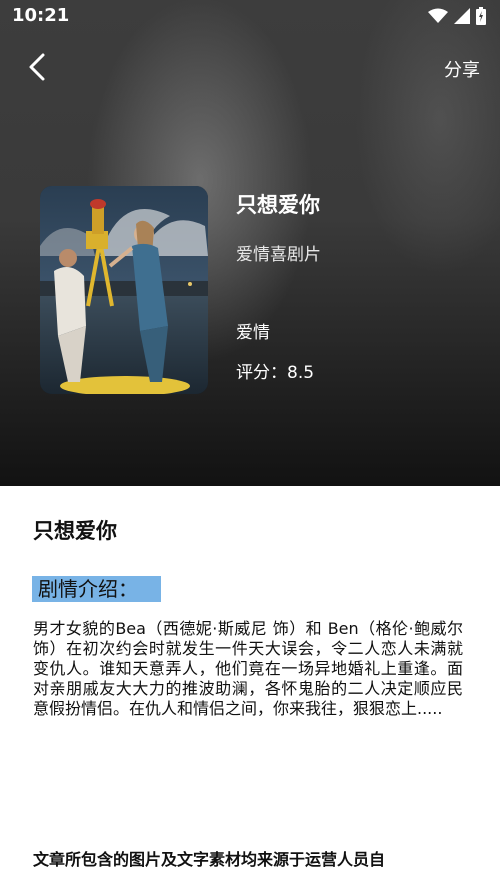  I want to click on poster-image, so click(124, 290).